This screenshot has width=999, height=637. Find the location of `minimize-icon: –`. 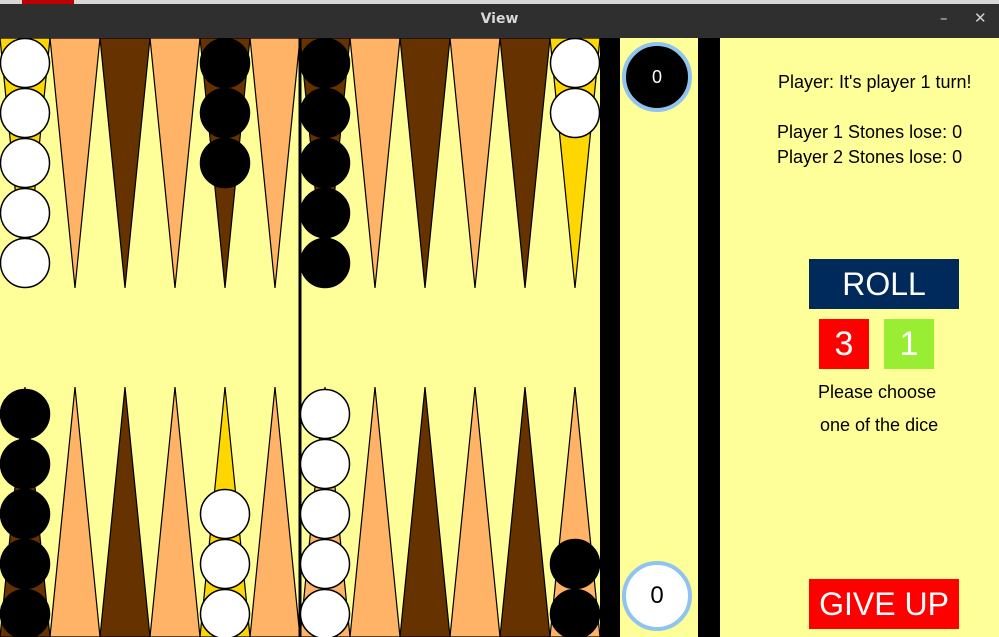

minimize-icon: – is located at coordinates (944, 18).